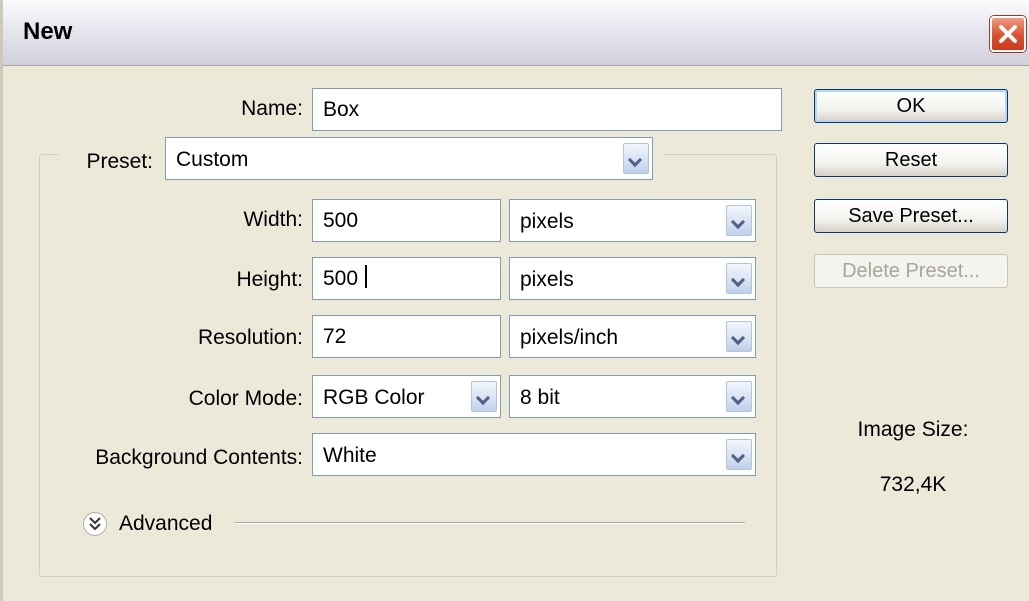 This screenshot has width=1029, height=601. What do you see at coordinates (547, 109) in the screenshot?
I see `name-input: Box` at bounding box center [547, 109].